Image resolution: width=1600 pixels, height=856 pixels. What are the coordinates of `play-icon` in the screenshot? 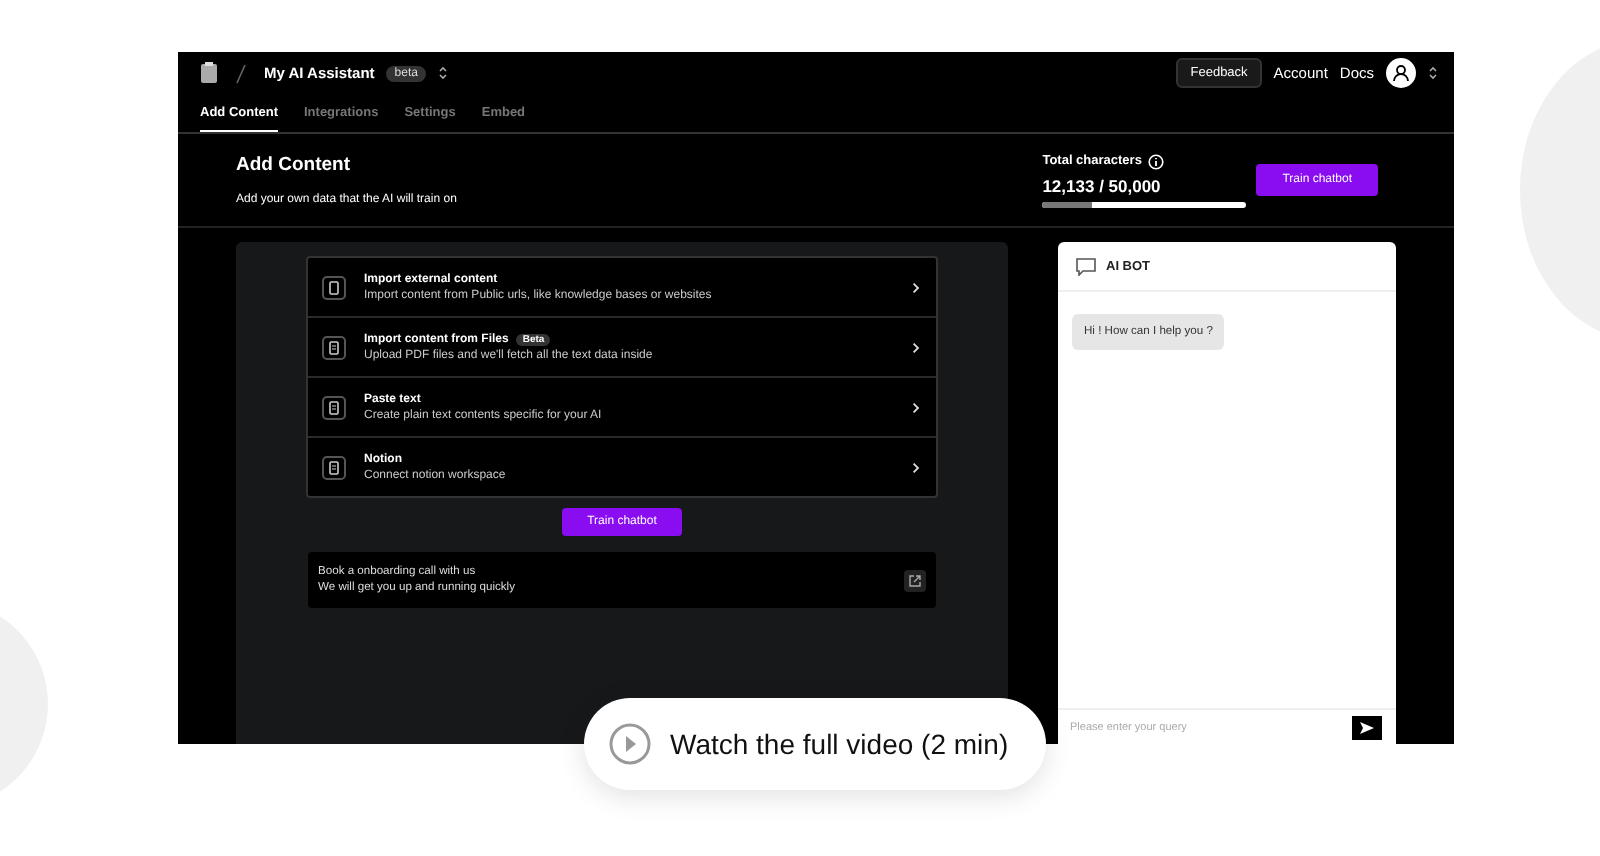 It's located at (630, 744).